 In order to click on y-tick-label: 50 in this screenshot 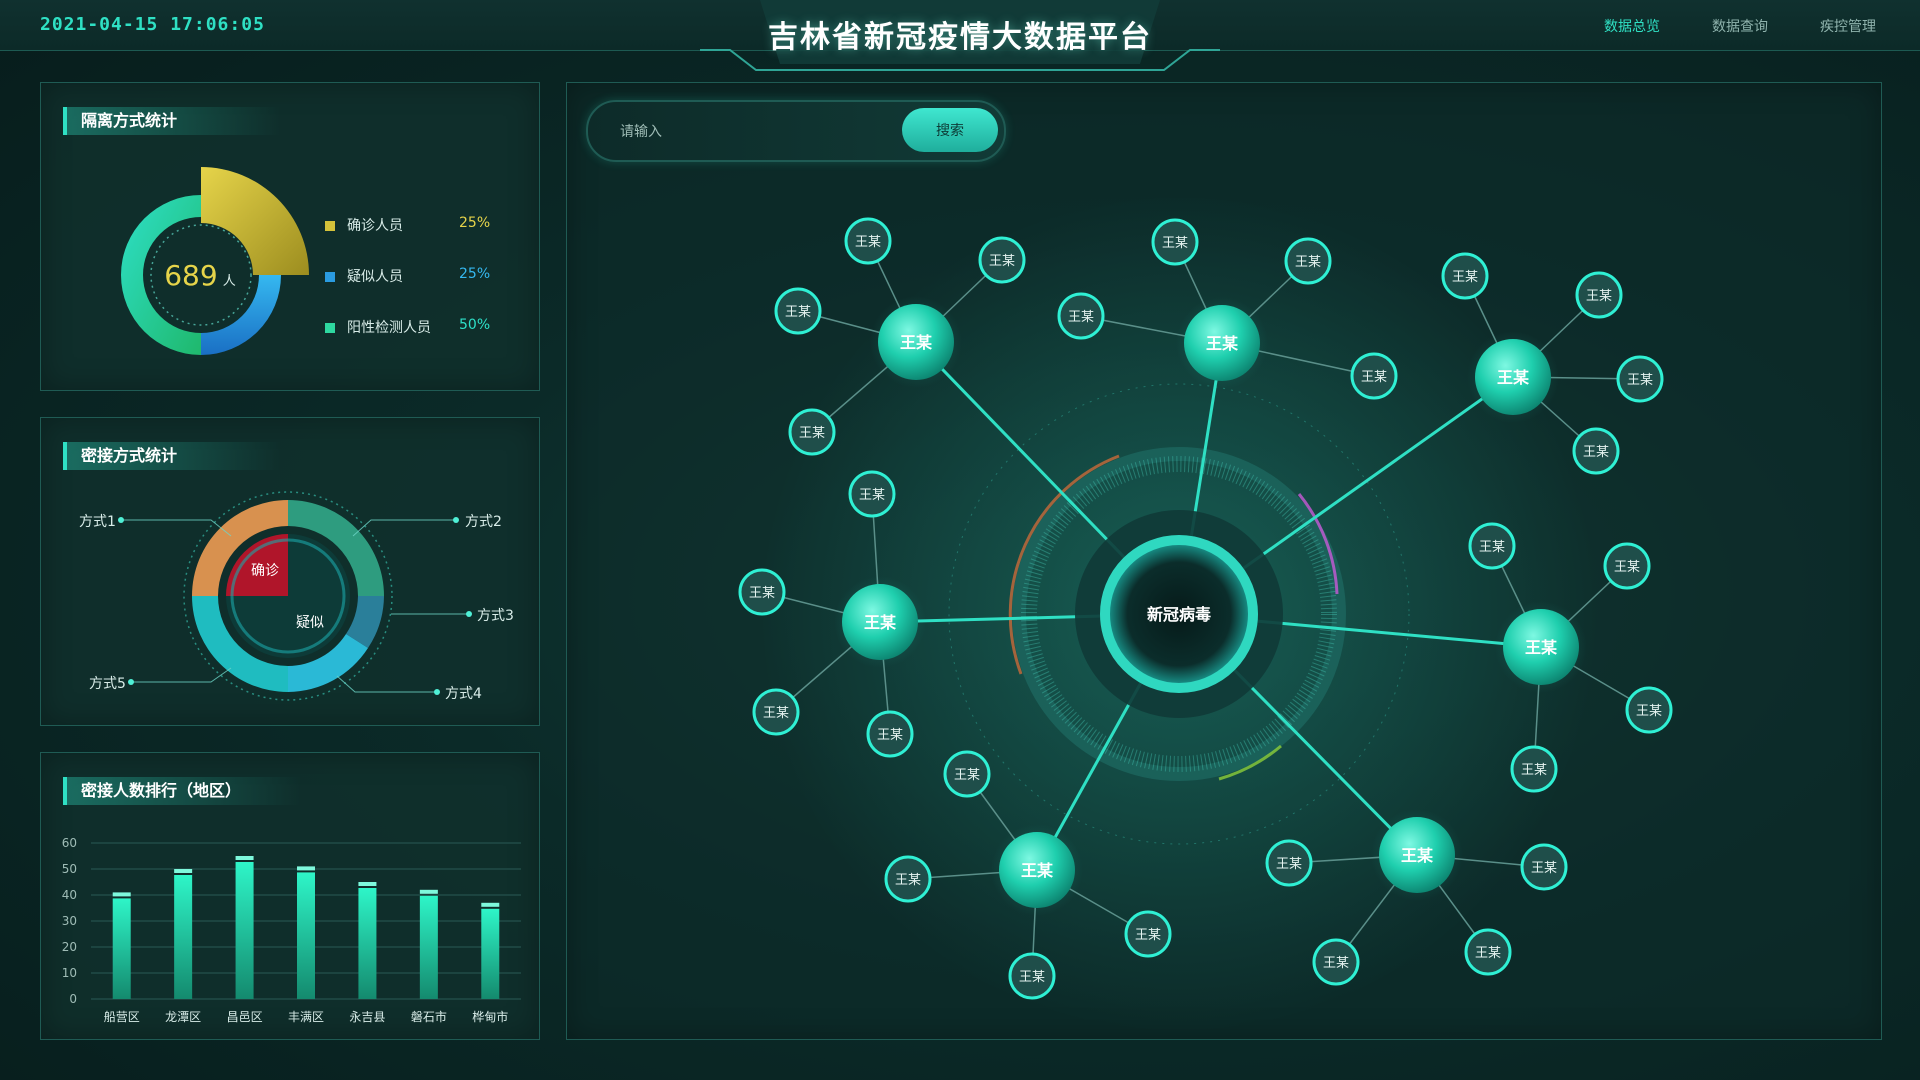, I will do `click(69, 869)`.